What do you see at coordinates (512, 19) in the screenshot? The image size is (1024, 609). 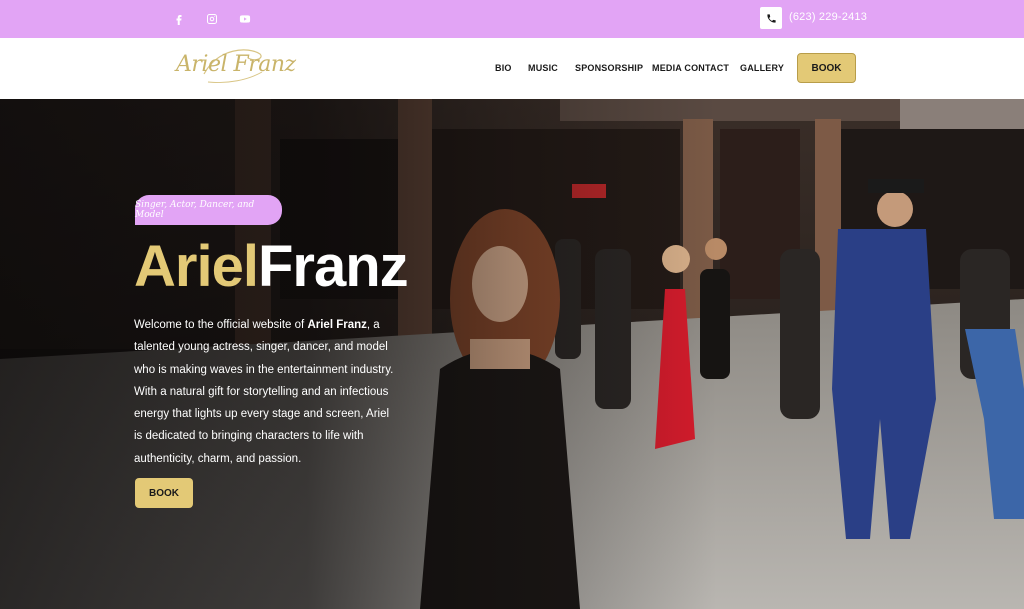 I see `top-bar: (623) 229-2413` at bounding box center [512, 19].